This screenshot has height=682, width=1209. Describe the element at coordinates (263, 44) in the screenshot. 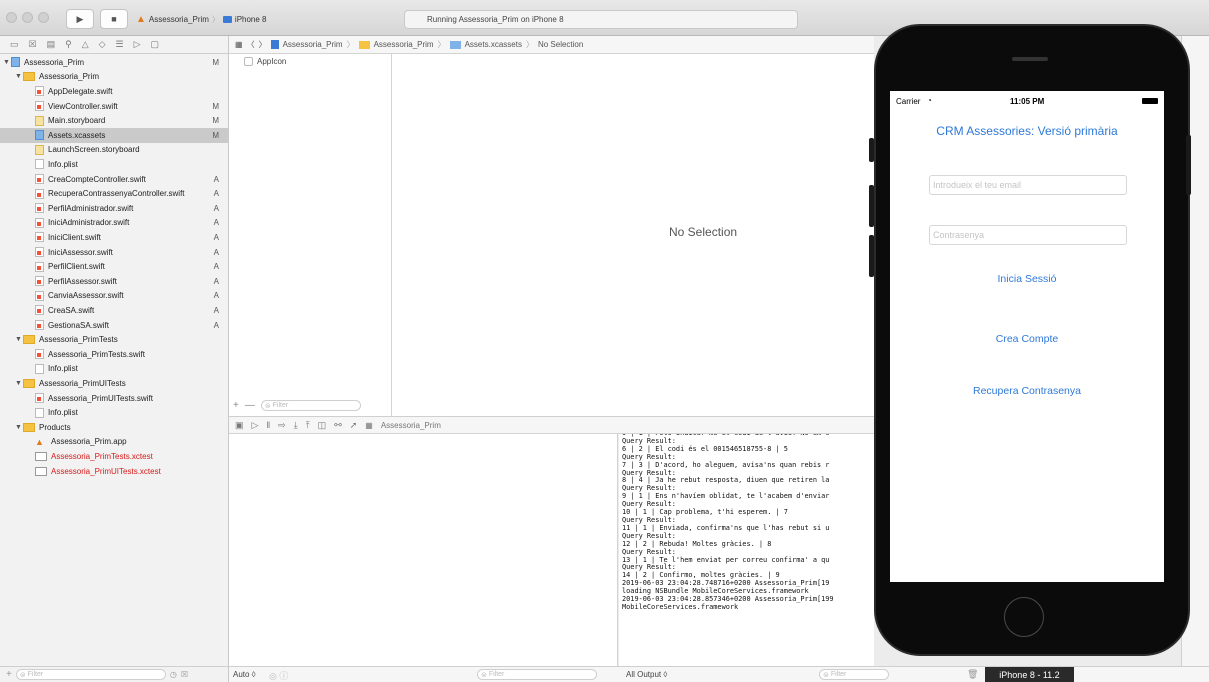

I see `forward-icon: 〉` at that location.